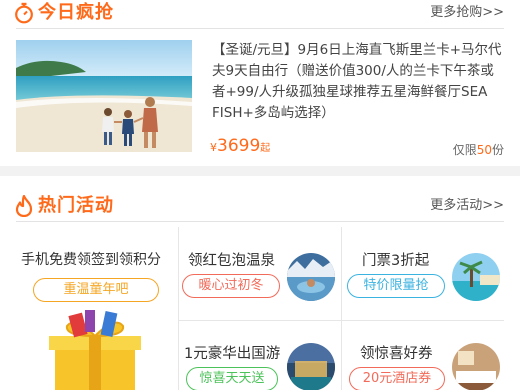 The height and width of the screenshot is (390, 520). I want to click on more-deals-link: 更多抢购>>, so click(467, 13).